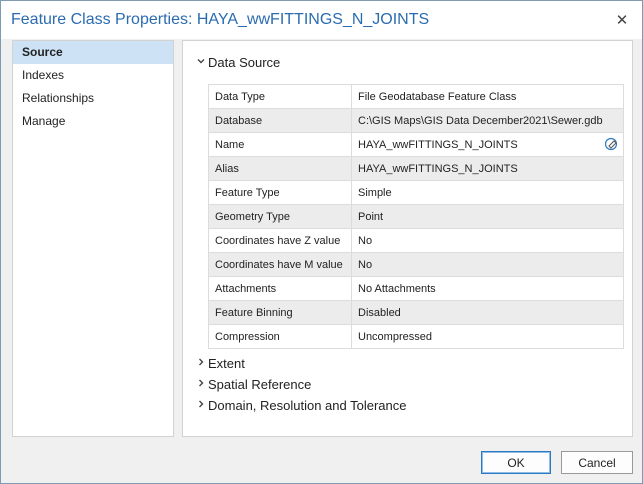  I want to click on ok-button: OK, so click(516, 462).